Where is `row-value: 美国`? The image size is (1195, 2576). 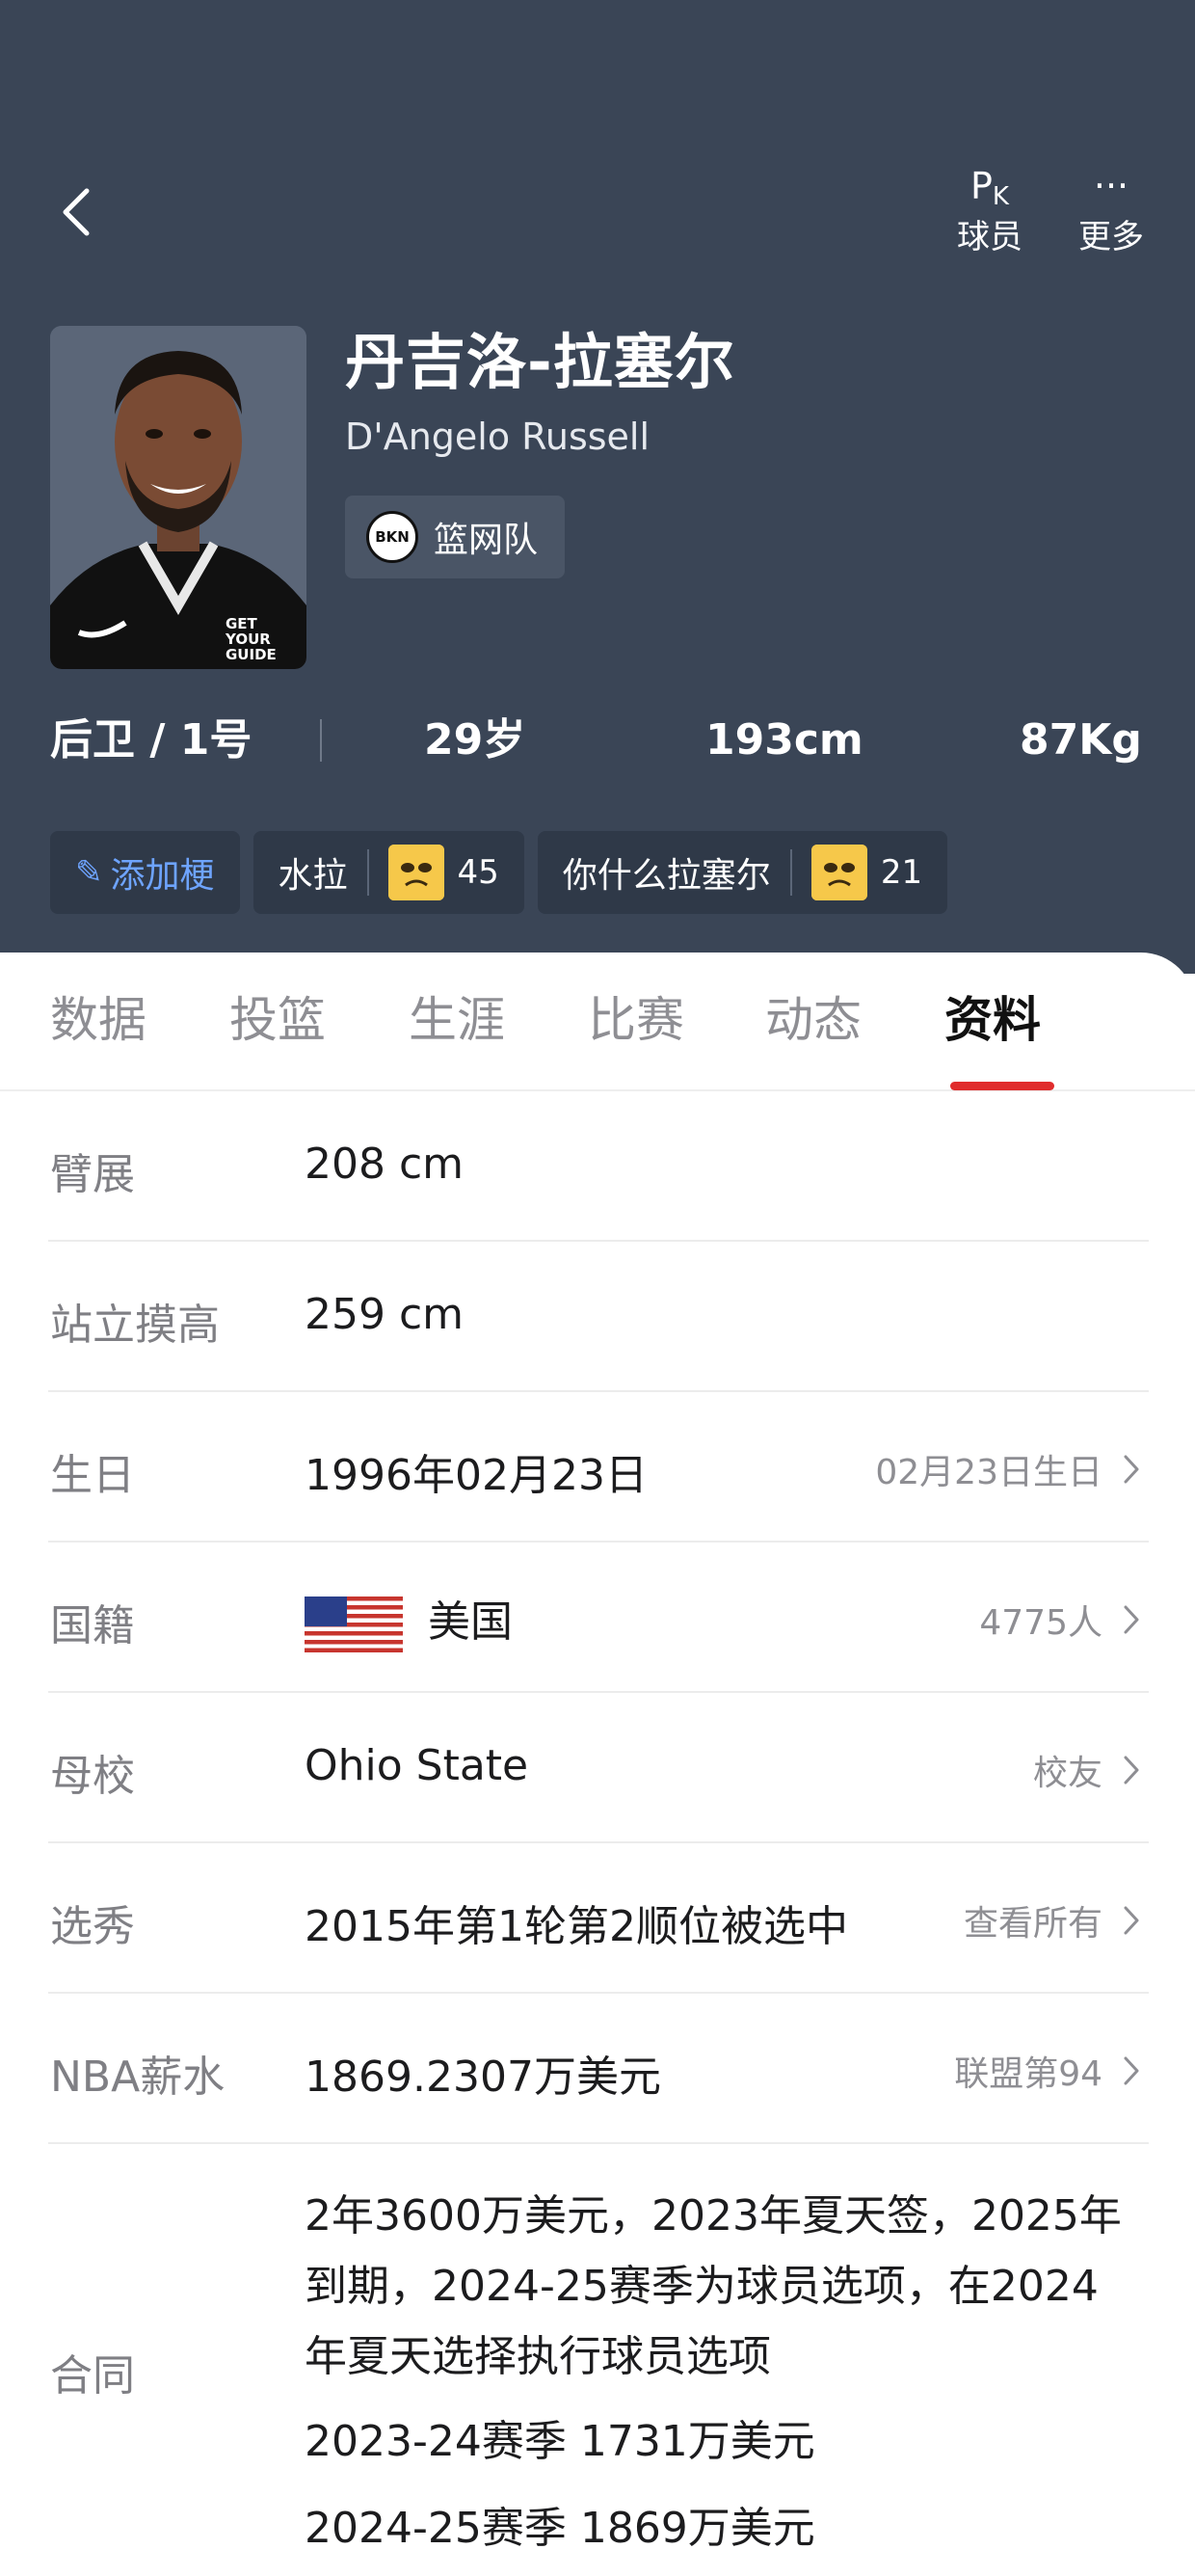
row-value: 美国 is located at coordinates (470, 1622).